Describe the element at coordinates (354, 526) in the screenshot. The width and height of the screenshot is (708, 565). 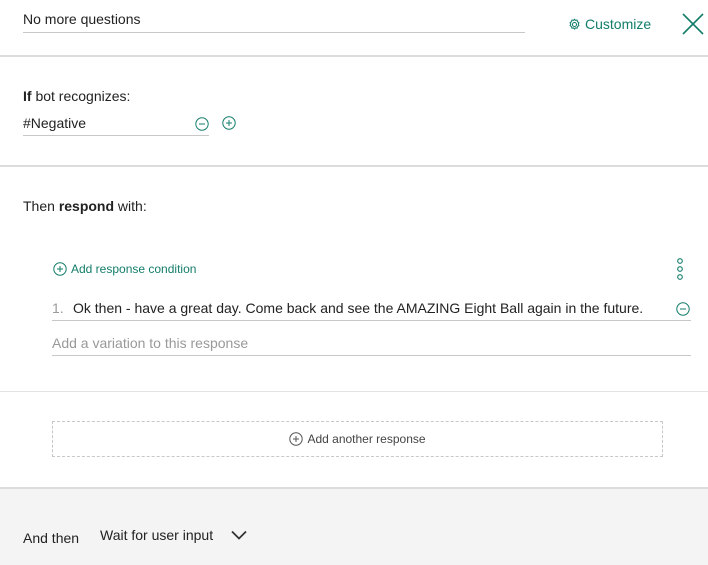
I see `next-step-footer: And then Wait for user input` at that location.